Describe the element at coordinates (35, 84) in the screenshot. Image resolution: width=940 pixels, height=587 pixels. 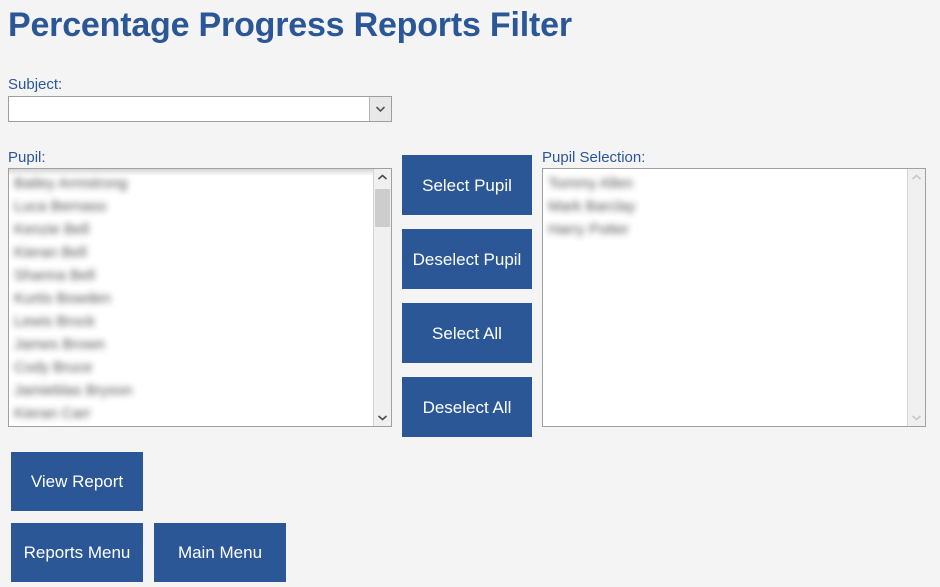
I see `subject-label: Subject:` at that location.